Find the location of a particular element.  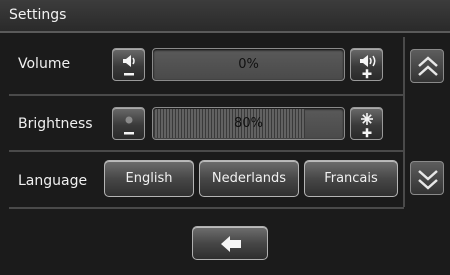

volume-label: Volume is located at coordinates (44, 64).